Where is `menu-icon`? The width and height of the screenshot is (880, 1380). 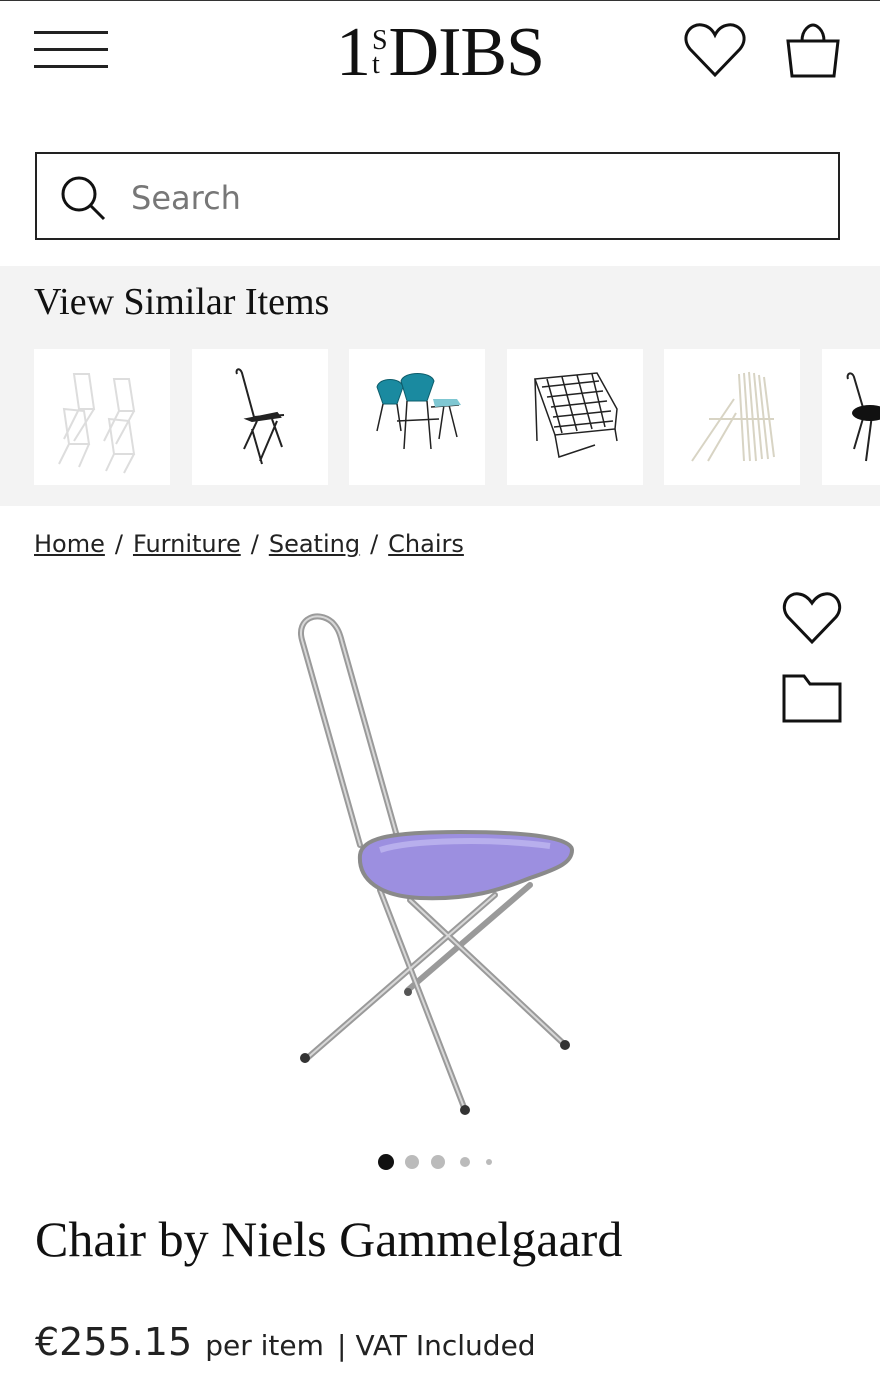 menu-icon is located at coordinates (71, 50).